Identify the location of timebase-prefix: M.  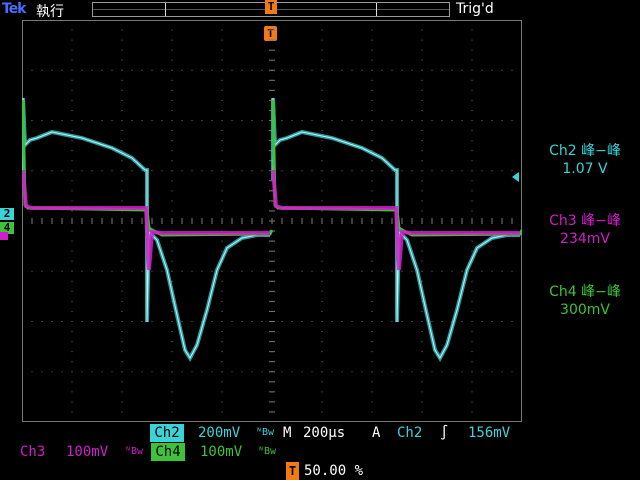
(287, 433).